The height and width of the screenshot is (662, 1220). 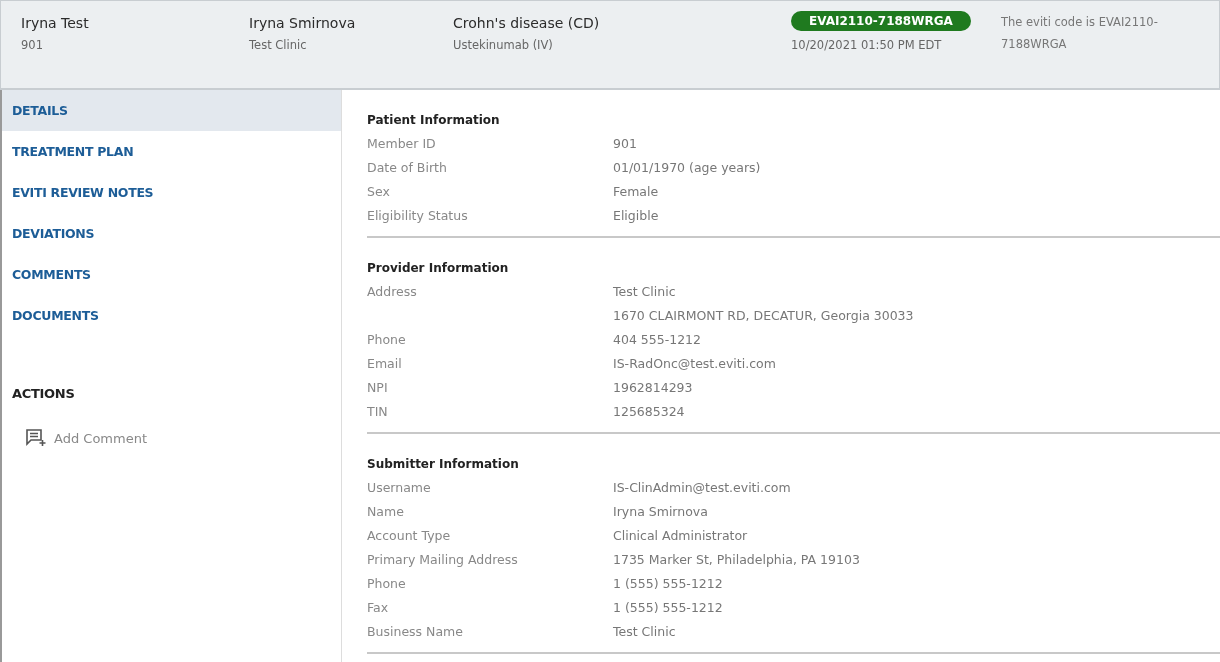 I want to click on diagnosis-name: Crohn's disease (CD), so click(x=527, y=23).